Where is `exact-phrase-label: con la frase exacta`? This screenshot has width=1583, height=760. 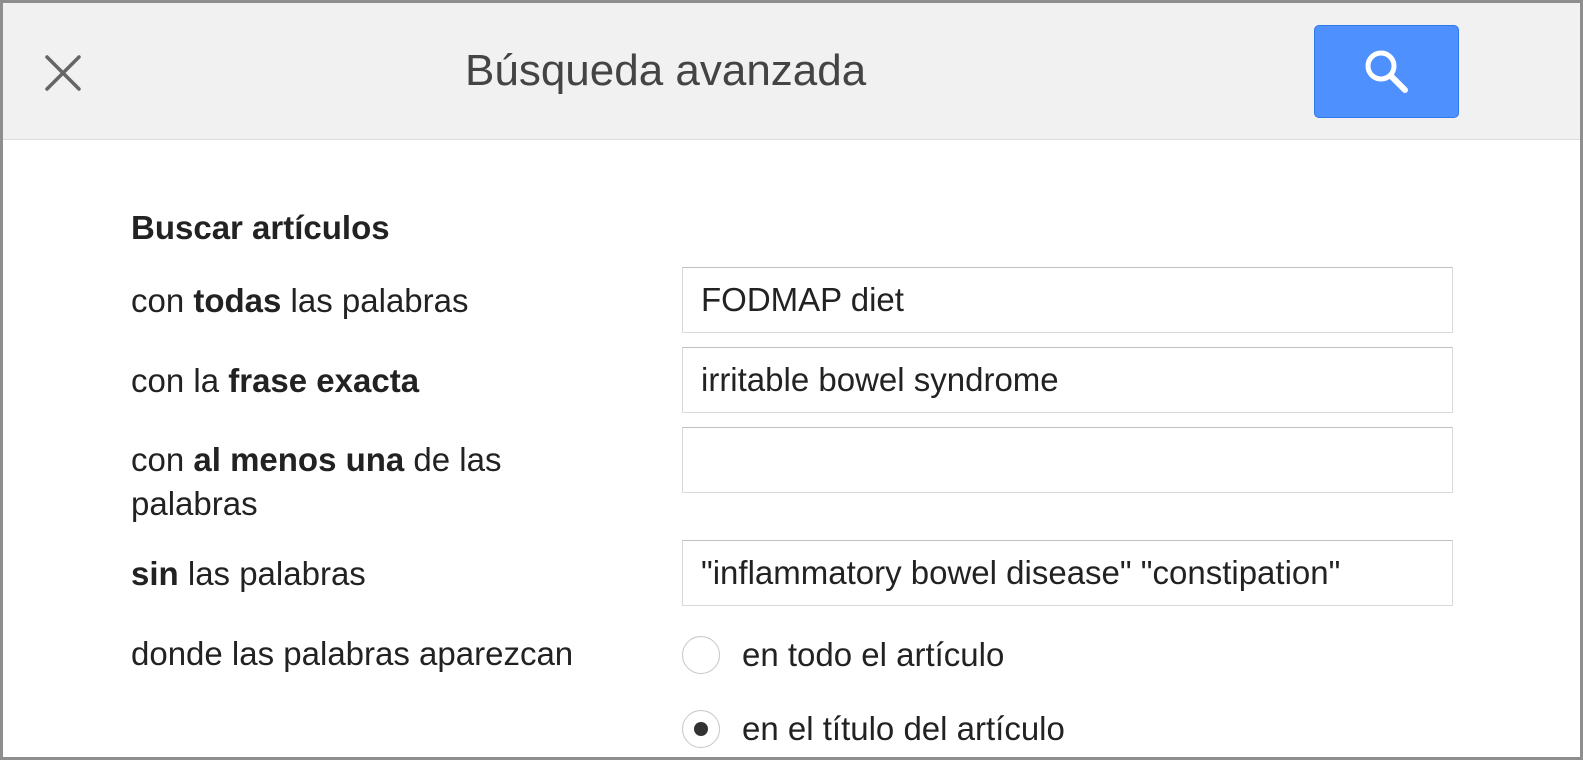 exact-phrase-label: con la frase exacta is located at coordinates (275, 380).